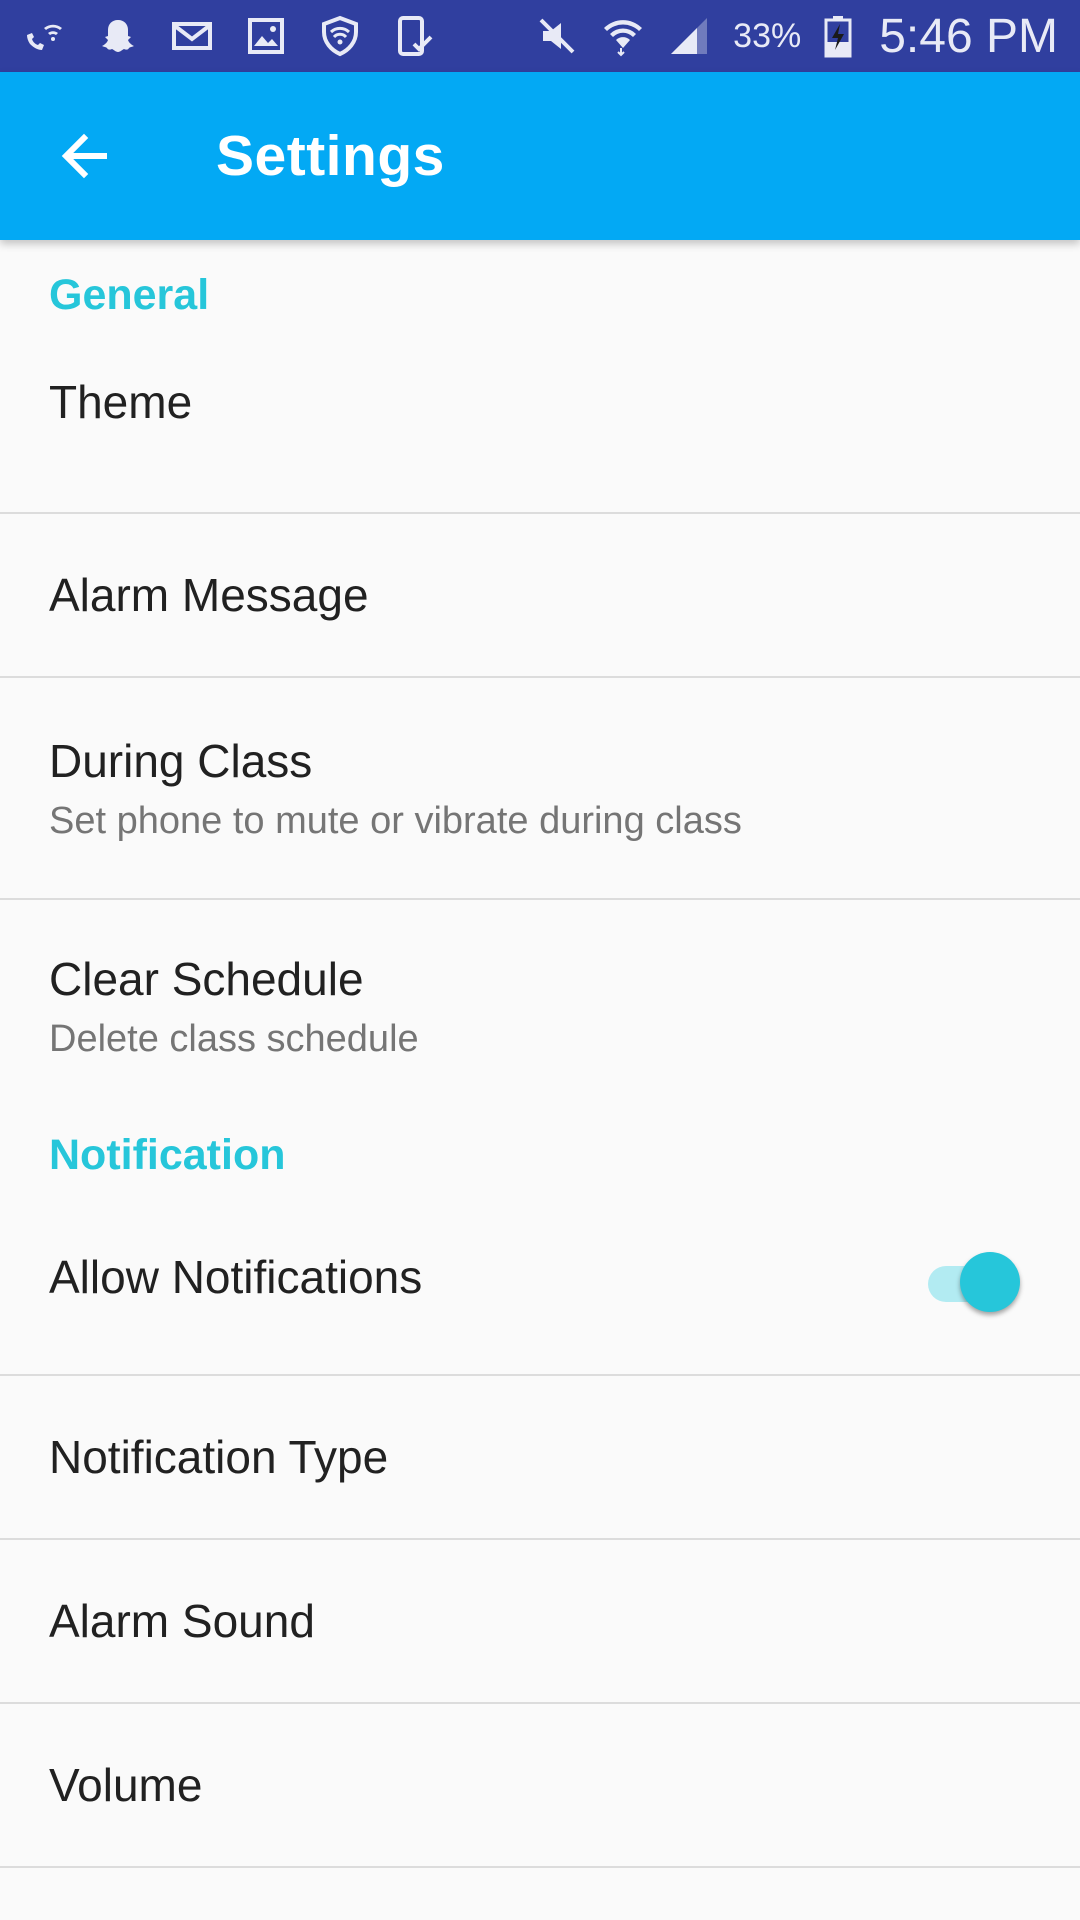 The height and width of the screenshot is (1920, 1080). I want to click on wifi-icon, so click(623, 36).